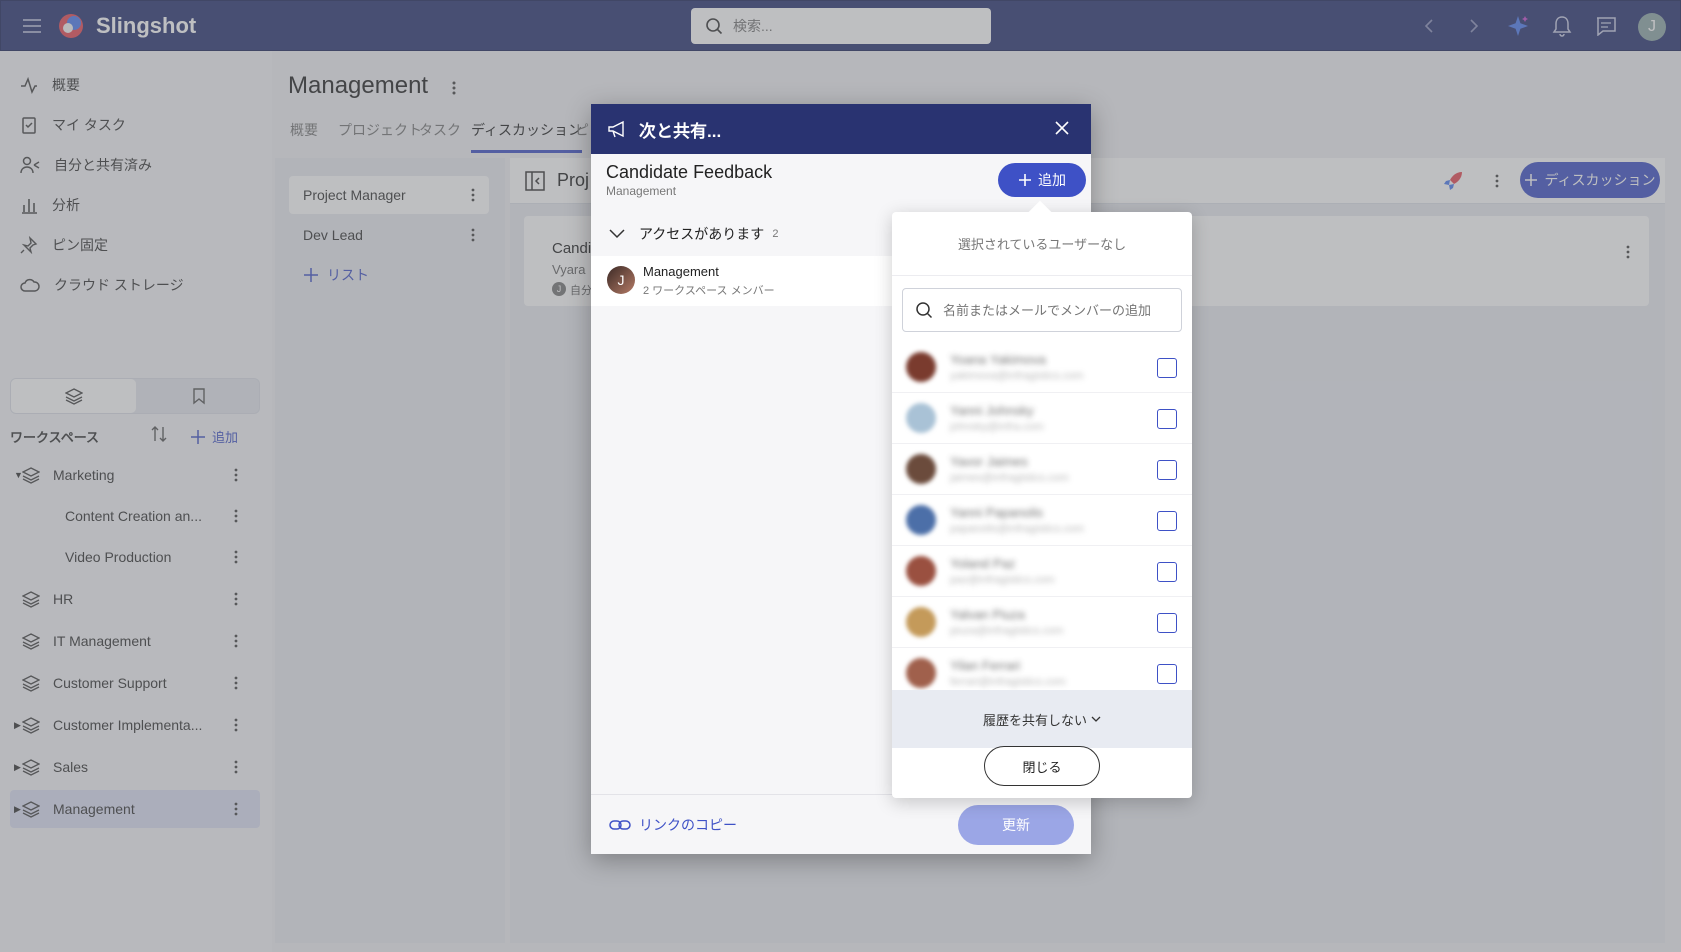 The width and height of the screenshot is (1681, 952). Describe the element at coordinates (987, 614) in the screenshot. I see `user-name: Yalvan Piuza` at that location.